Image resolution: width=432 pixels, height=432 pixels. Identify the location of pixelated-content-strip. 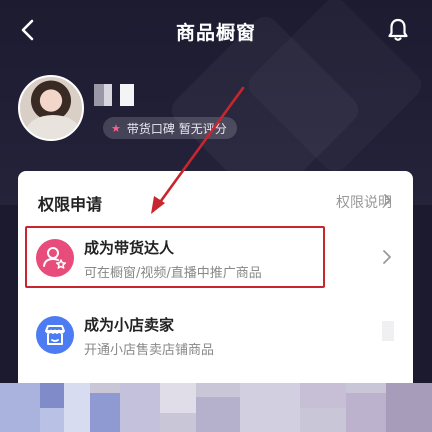
(216, 407).